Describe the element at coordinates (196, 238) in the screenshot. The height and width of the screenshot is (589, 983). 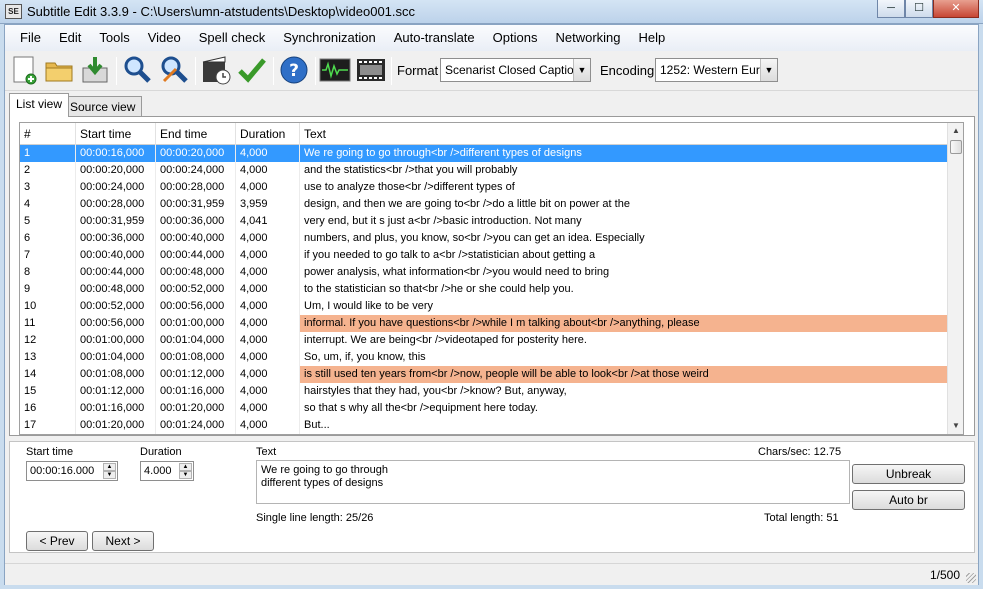
I see `row-end-time: 00:00:40,000` at that location.